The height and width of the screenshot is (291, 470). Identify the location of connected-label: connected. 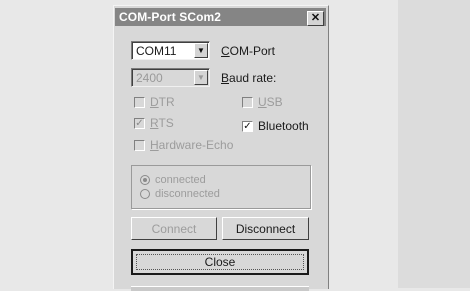
(180, 180).